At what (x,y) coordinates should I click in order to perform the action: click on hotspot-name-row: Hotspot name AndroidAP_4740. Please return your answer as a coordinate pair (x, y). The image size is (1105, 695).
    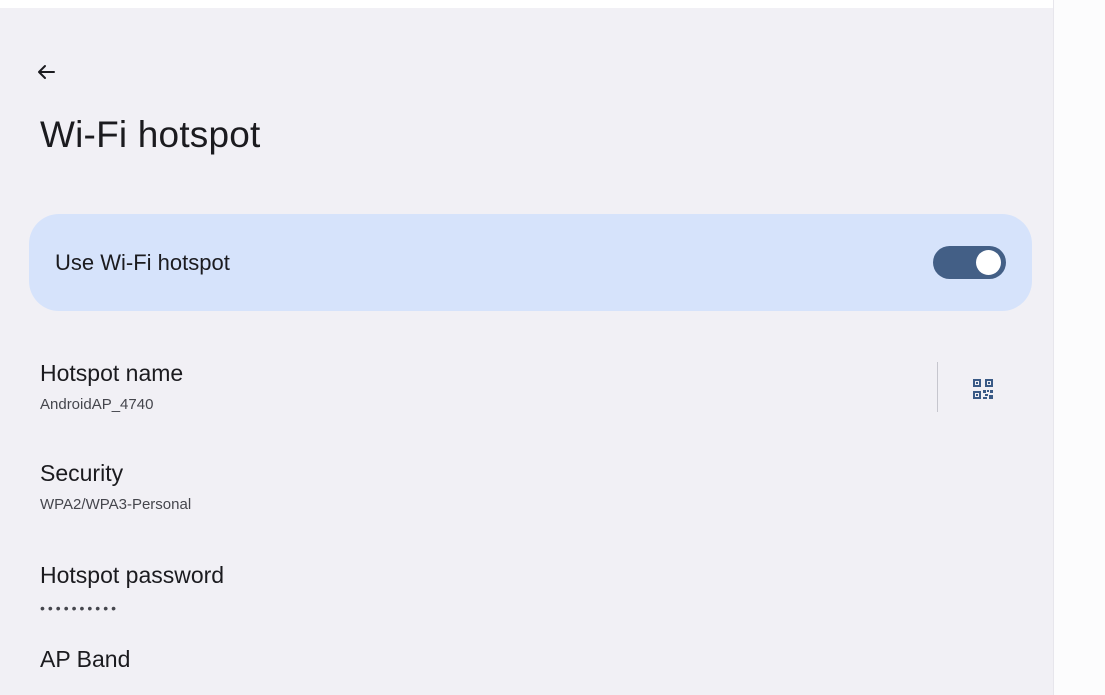
    Looking at the image, I should click on (526, 390).